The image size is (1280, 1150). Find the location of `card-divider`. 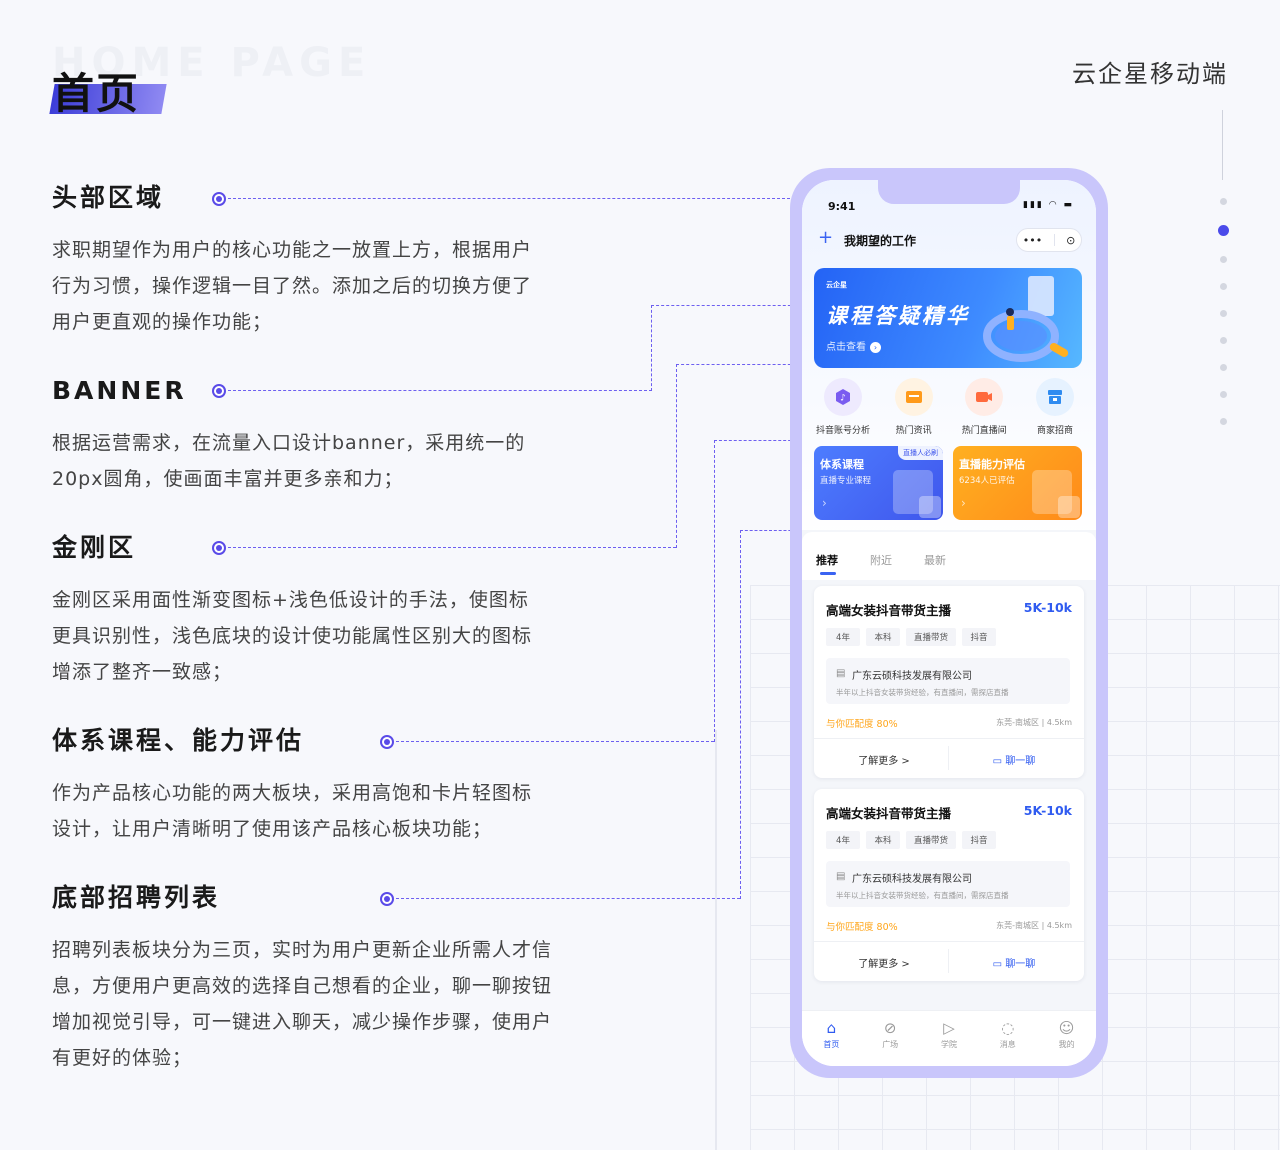

card-divider is located at coordinates (949, 738).